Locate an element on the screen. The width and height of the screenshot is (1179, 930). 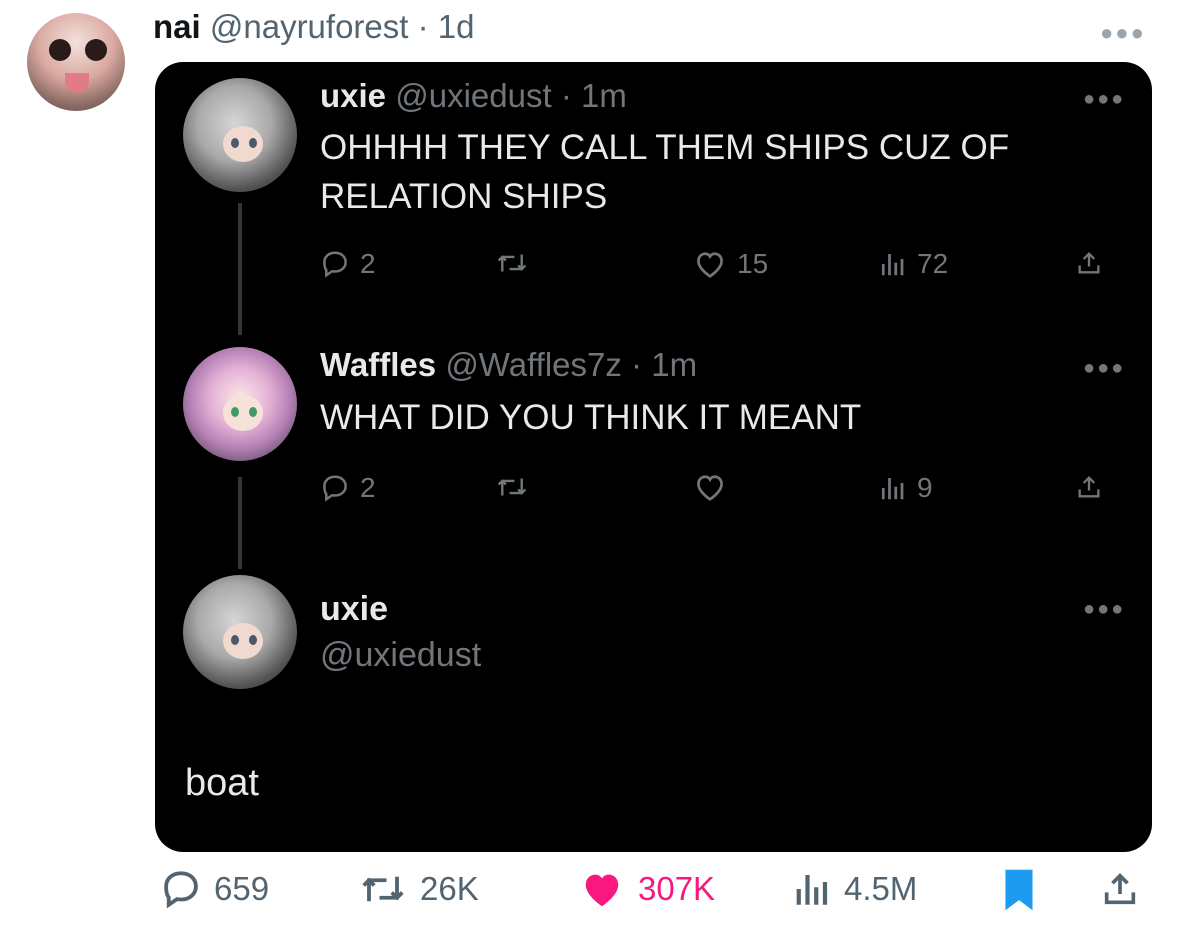
view-count: 9 is located at coordinates (925, 487).